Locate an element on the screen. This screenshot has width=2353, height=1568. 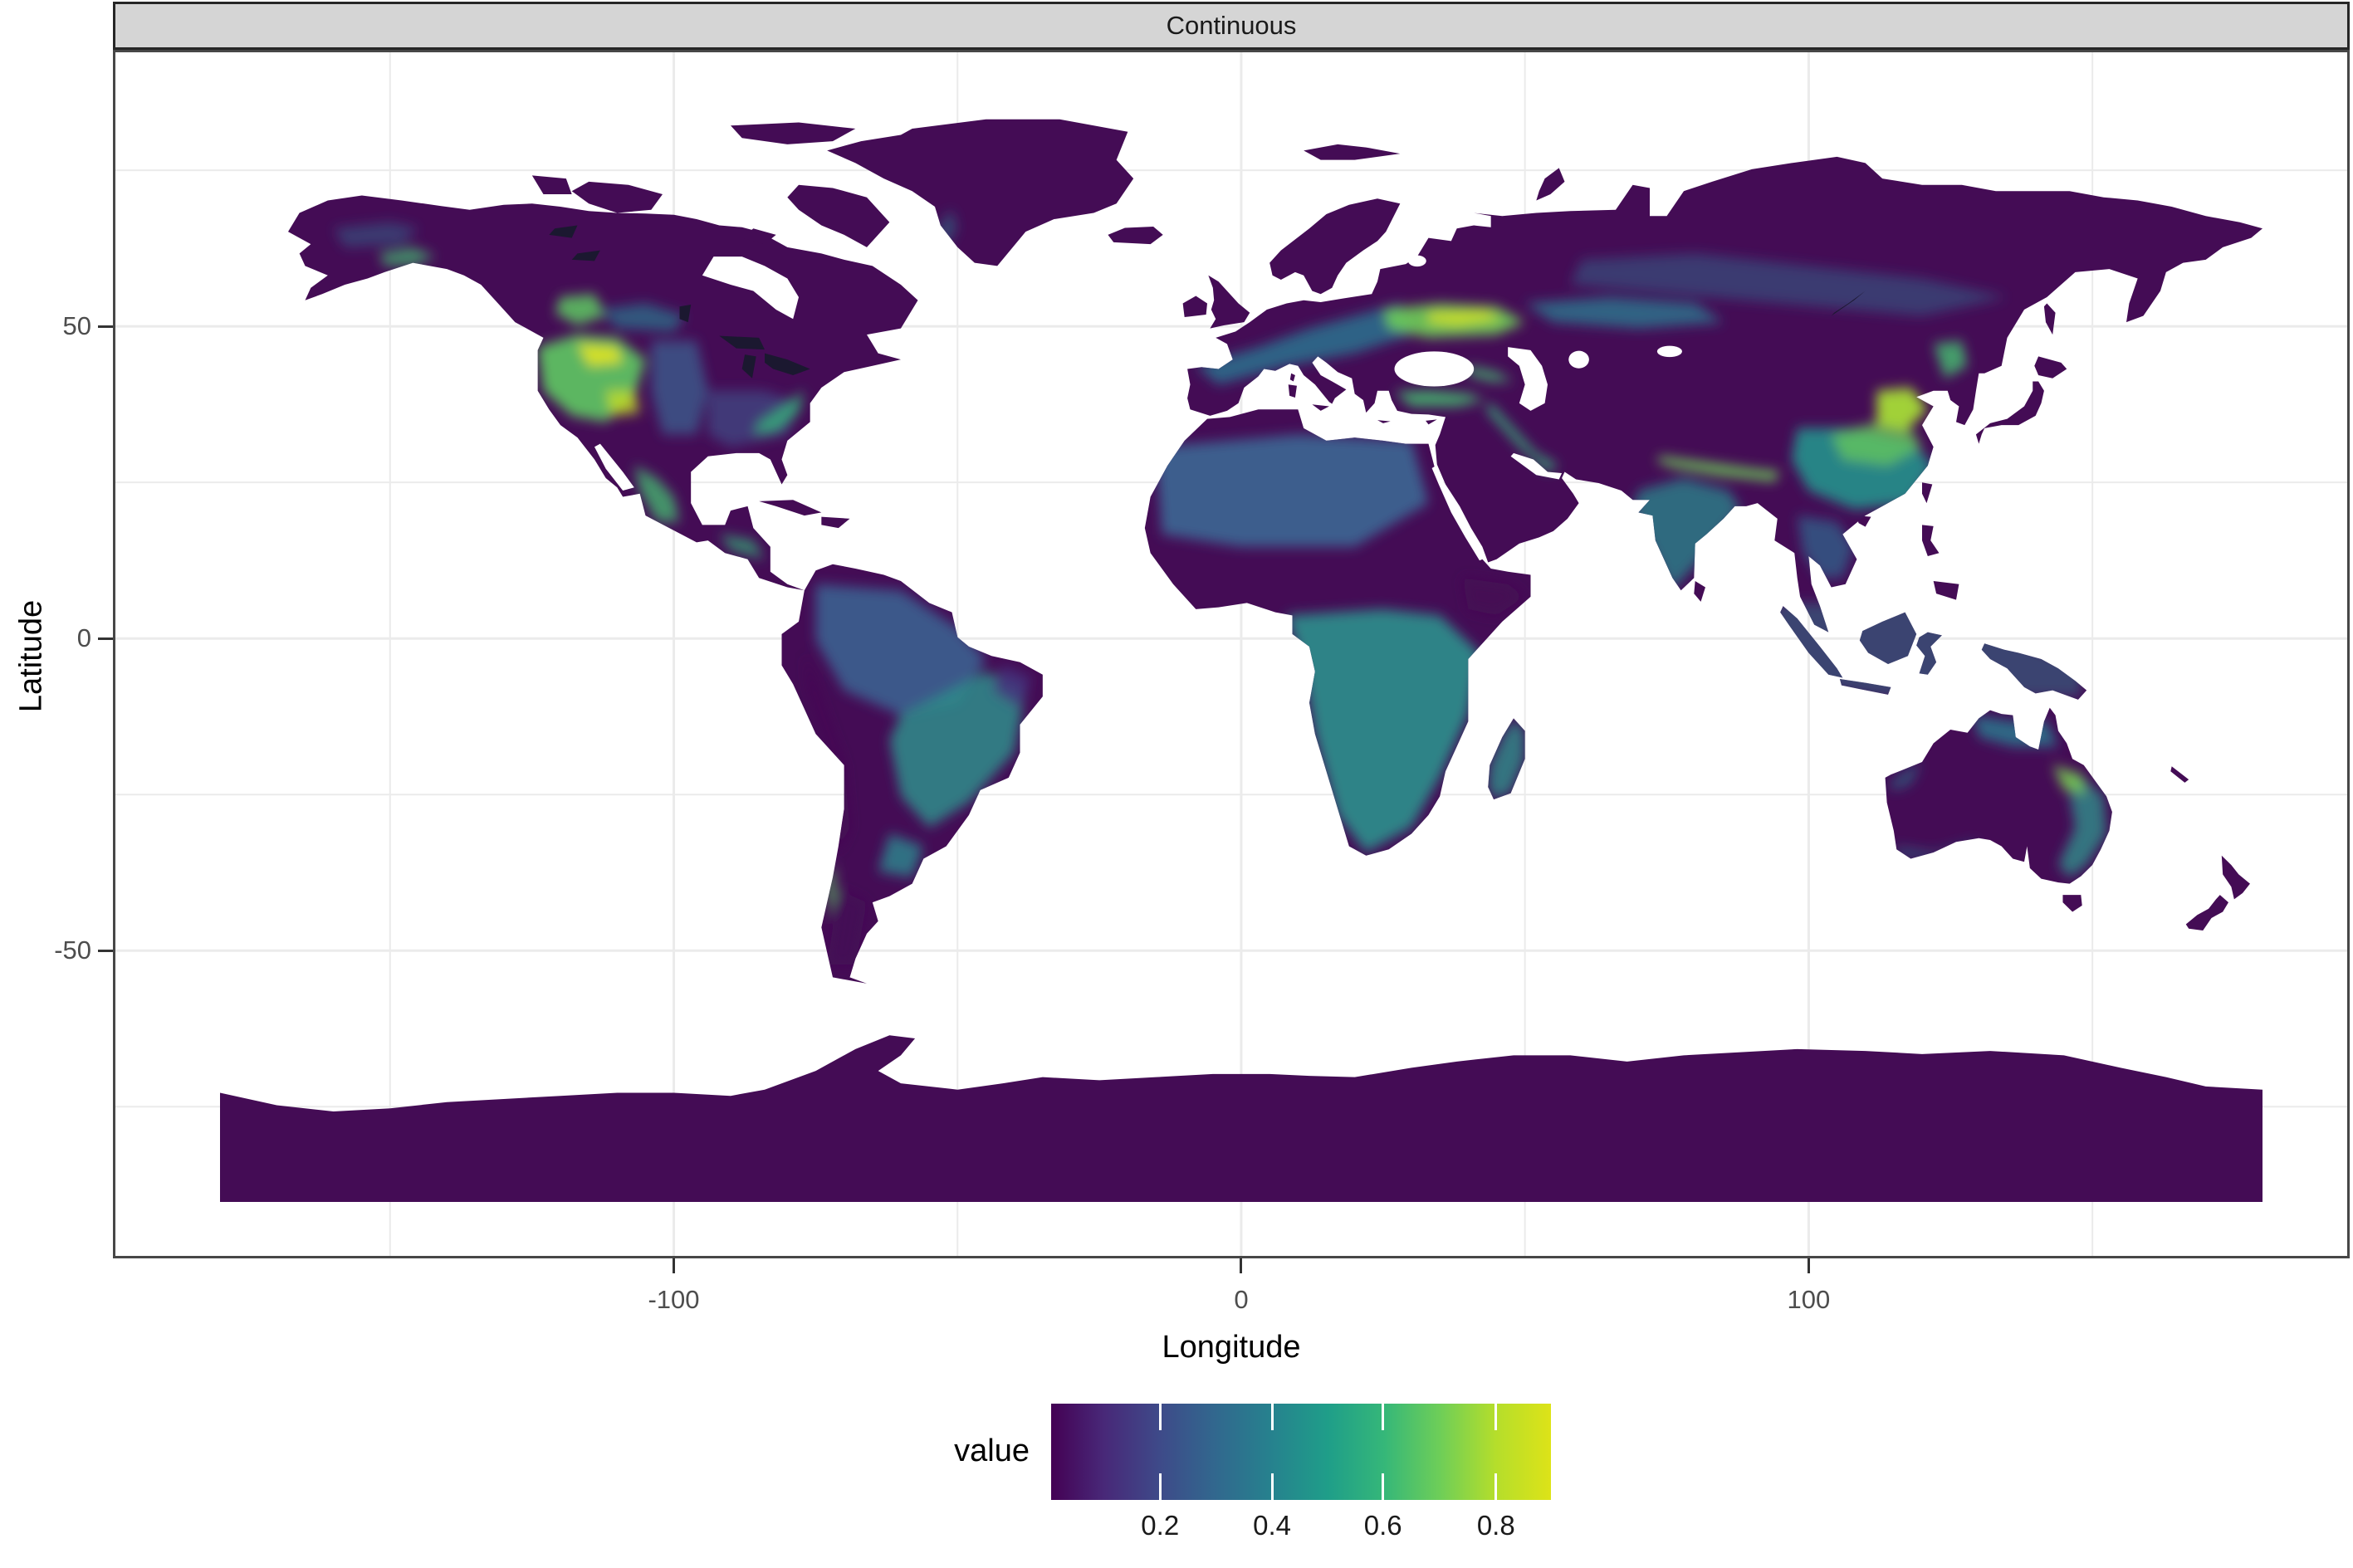
legend-tick-label: 0.8 is located at coordinates (1495, 1525).